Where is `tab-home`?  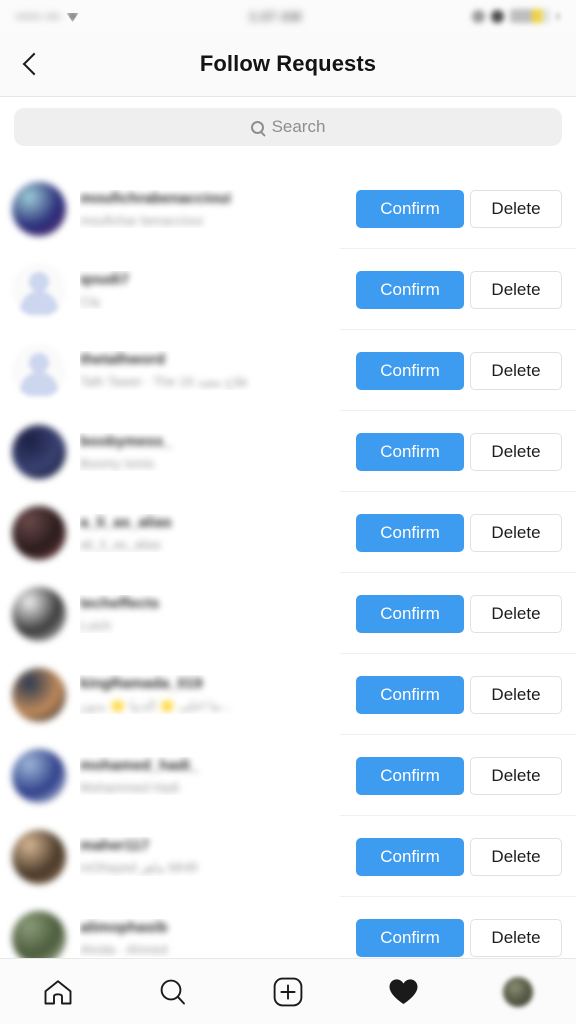
tab-home is located at coordinates (57, 991).